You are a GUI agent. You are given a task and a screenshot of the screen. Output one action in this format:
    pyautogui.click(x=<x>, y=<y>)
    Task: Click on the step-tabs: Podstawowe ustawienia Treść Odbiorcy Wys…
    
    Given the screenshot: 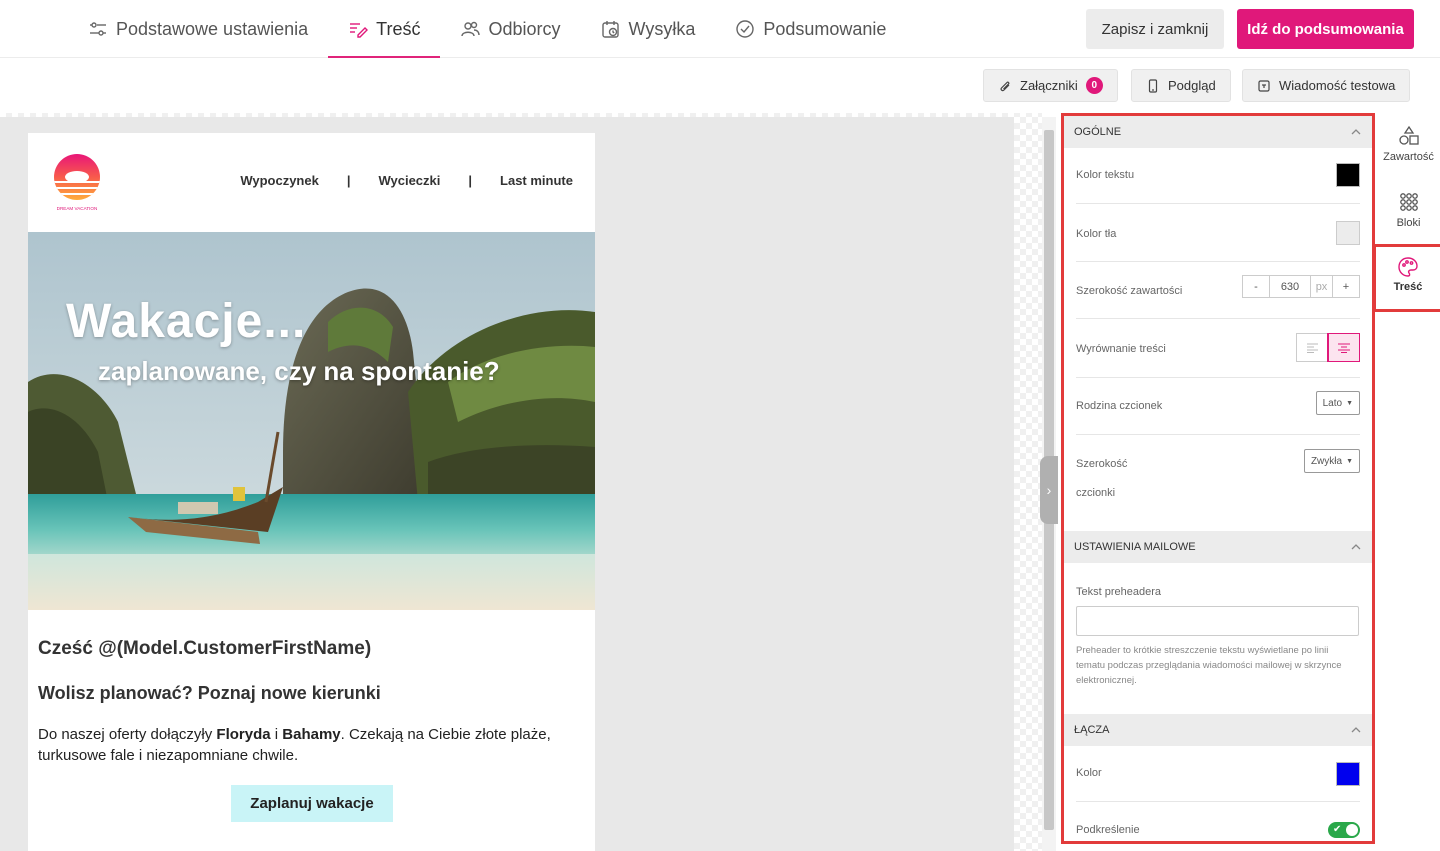 What is the action you would take?
    pyautogui.click(x=487, y=29)
    